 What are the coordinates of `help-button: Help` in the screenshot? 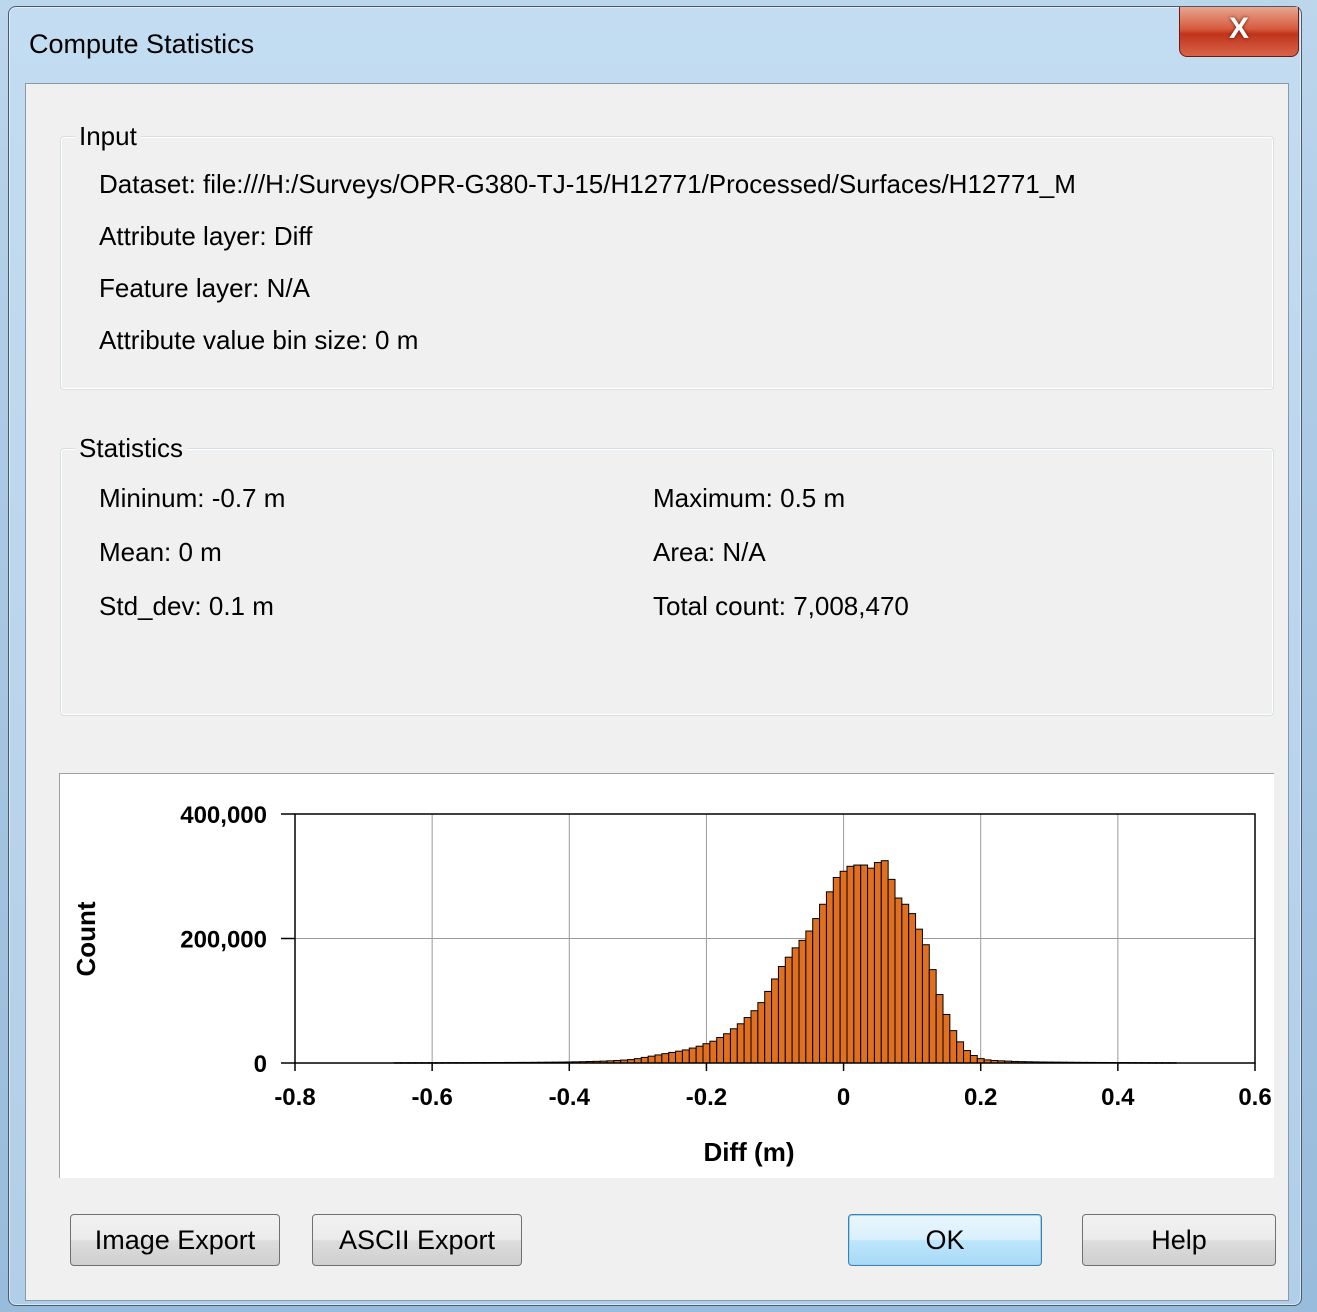 It's located at (1179, 1240).